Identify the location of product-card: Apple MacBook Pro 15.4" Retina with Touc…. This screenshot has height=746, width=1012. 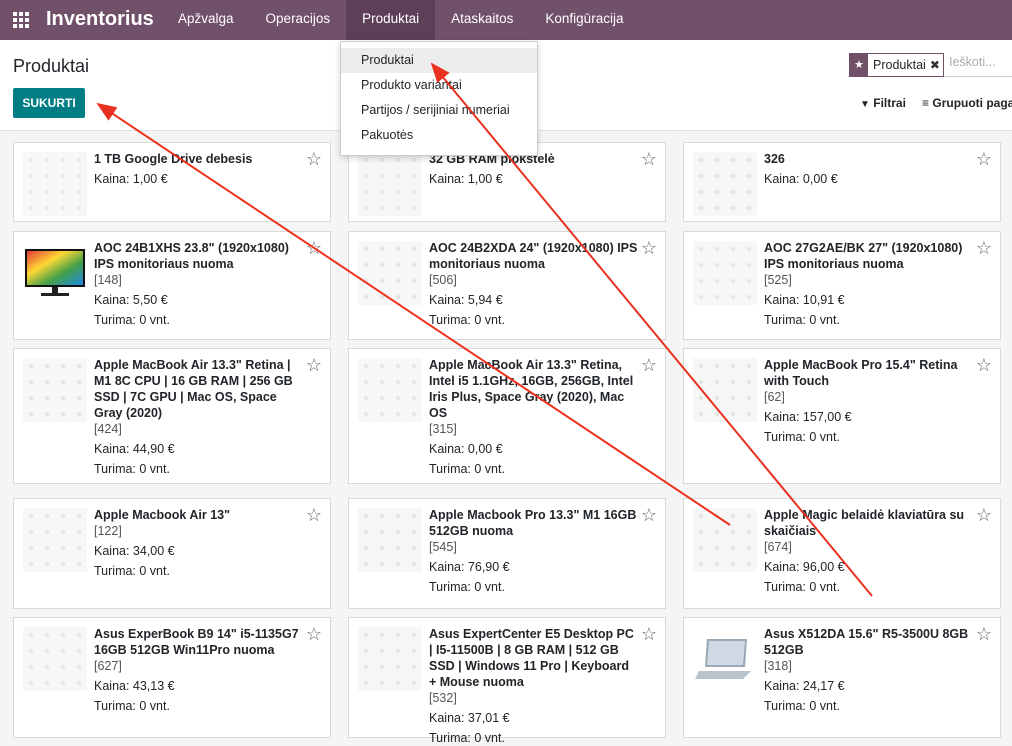
(842, 416).